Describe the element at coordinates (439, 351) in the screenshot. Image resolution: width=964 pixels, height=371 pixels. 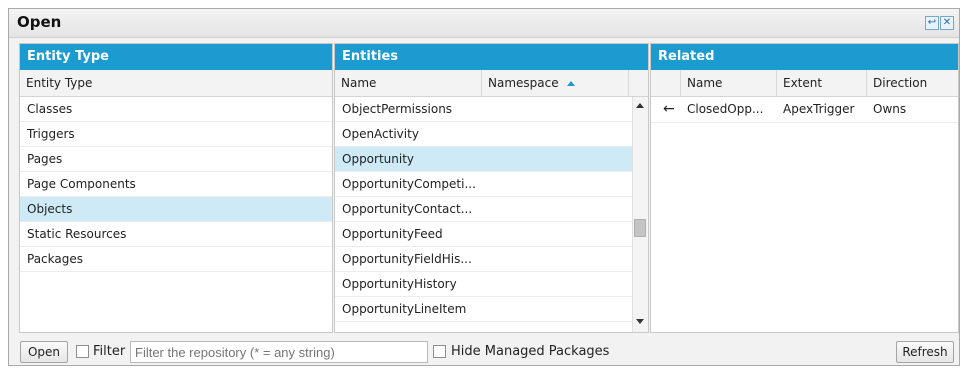
I see `hide-managed-checkbox` at that location.